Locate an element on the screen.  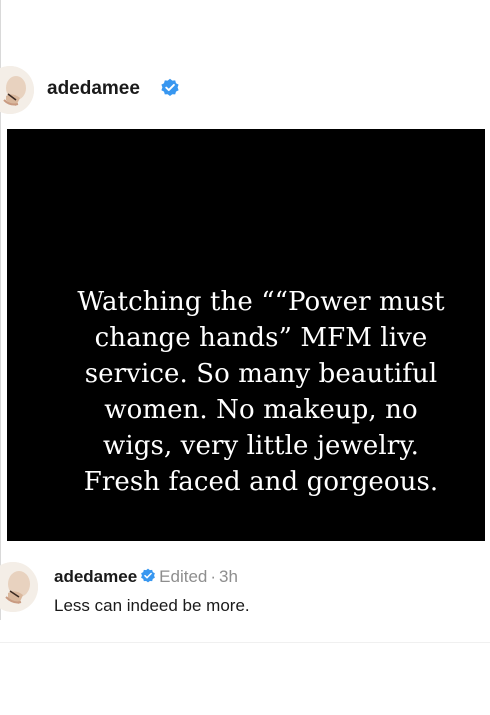
comment-avatar is located at coordinates (19, 587).